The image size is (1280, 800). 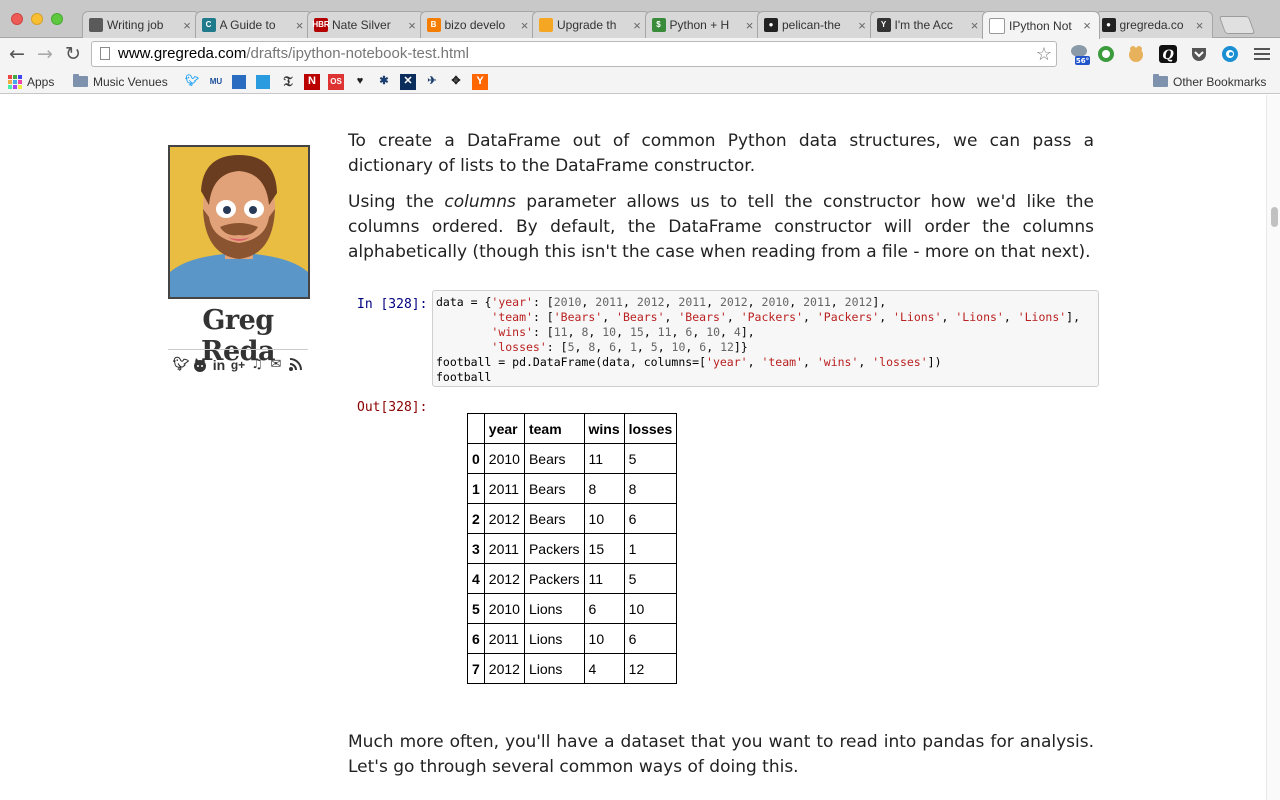 I want to click on bookmark-person: ✈, so click(x=432, y=81).